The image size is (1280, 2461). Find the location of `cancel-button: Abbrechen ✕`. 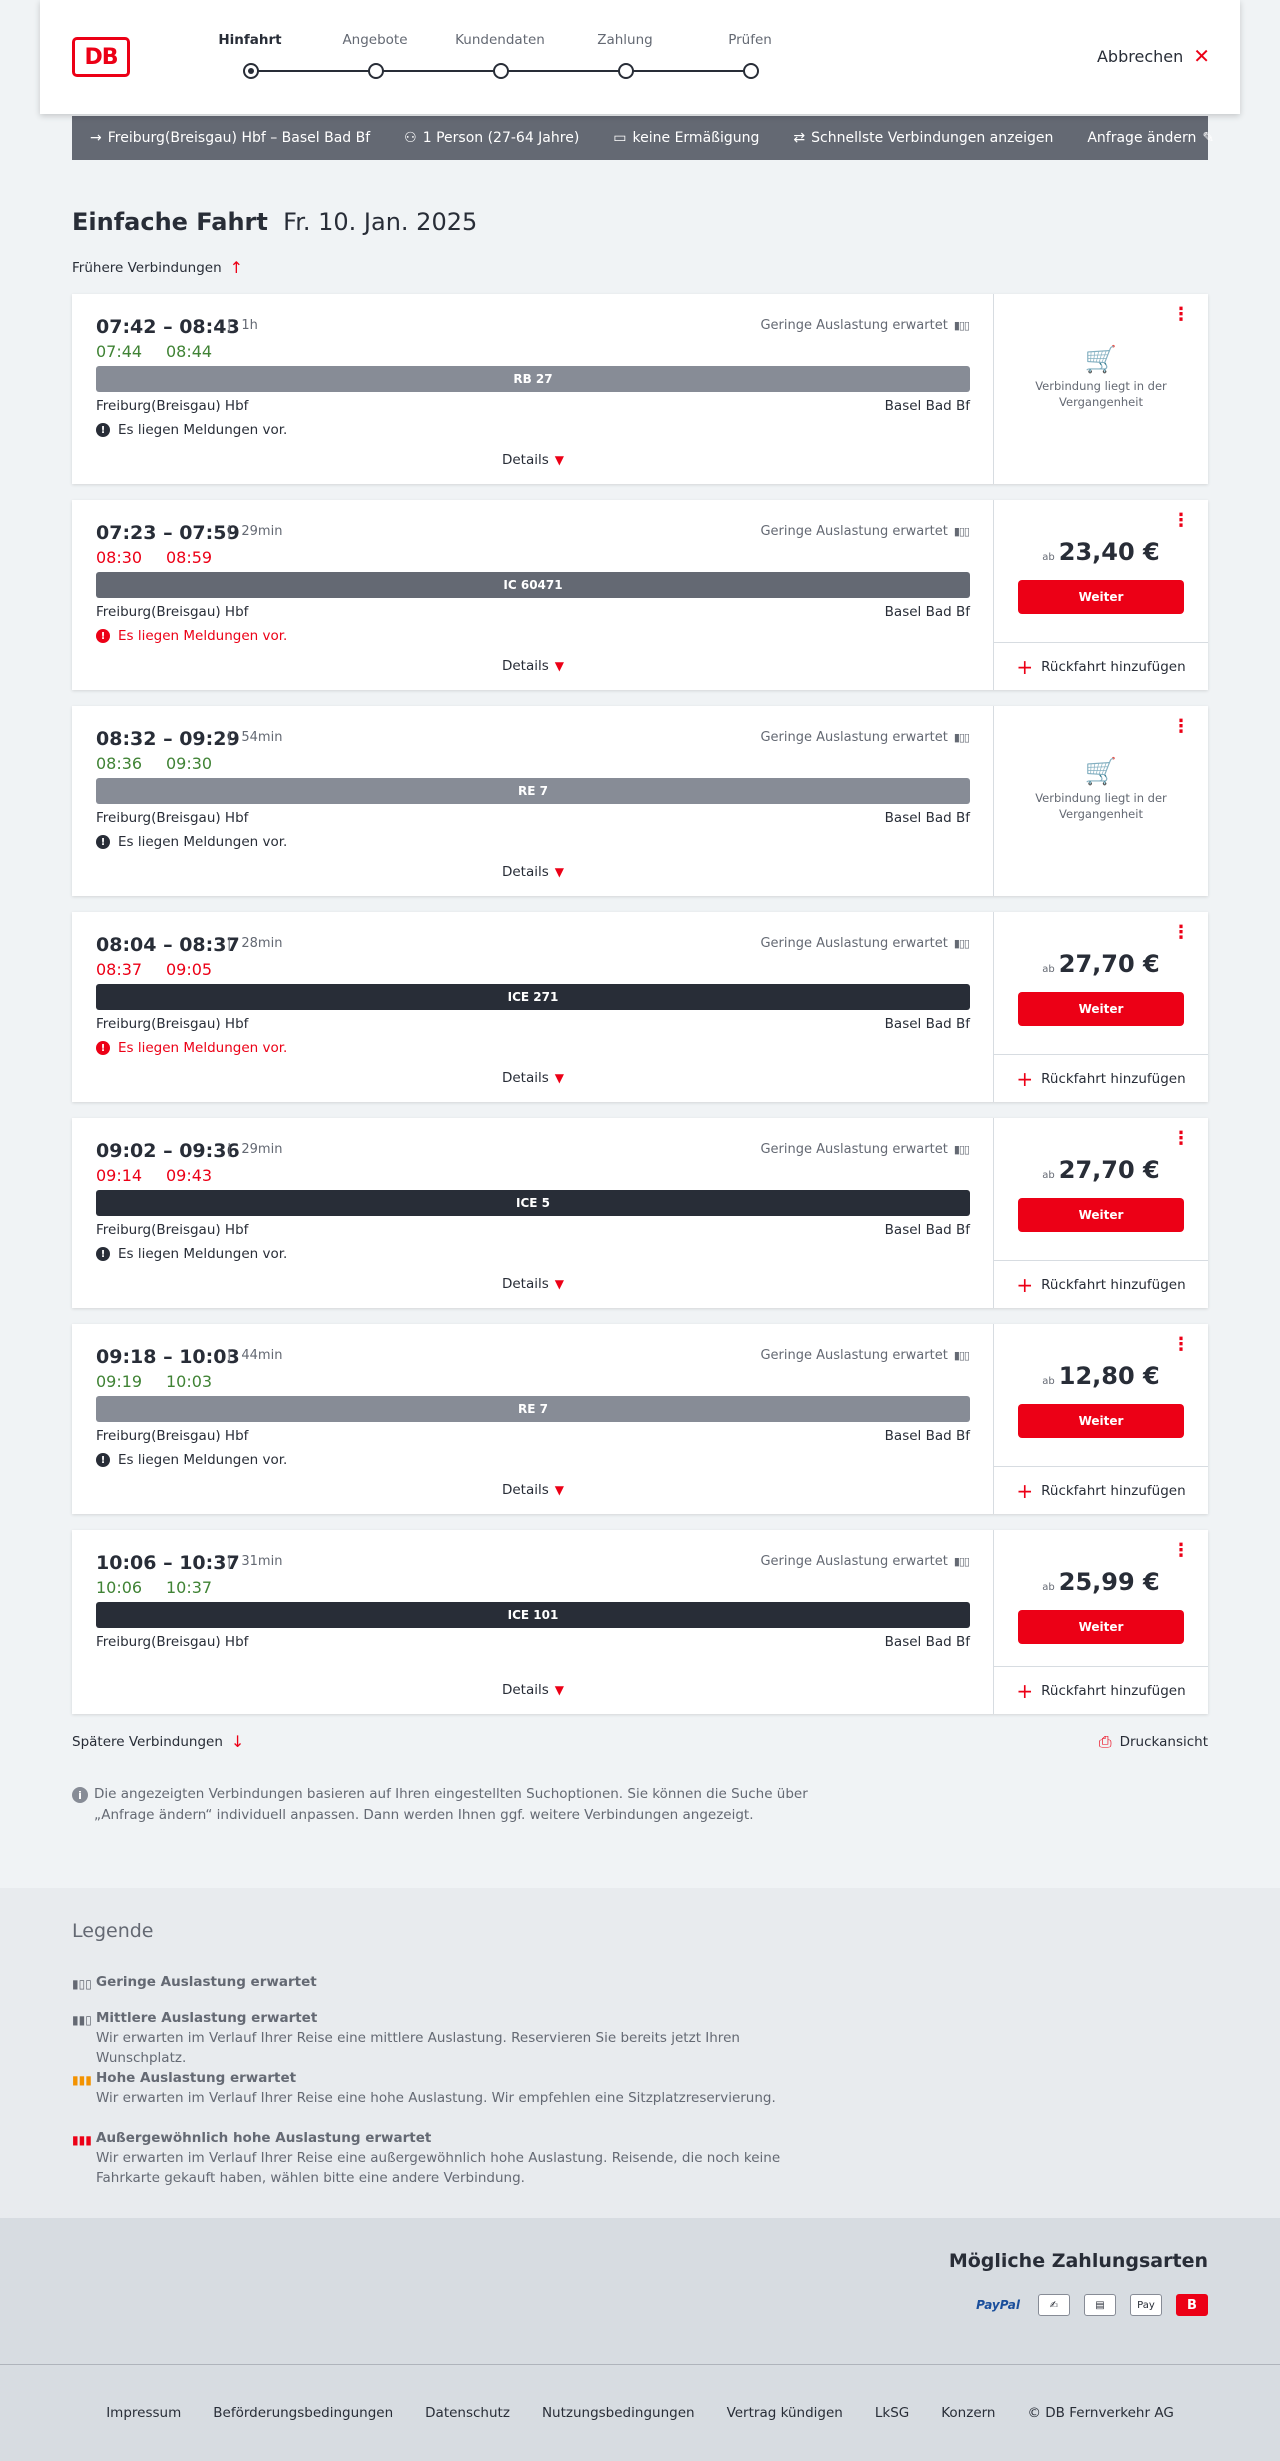

cancel-button: Abbrechen ✕ is located at coordinates (1153, 56).